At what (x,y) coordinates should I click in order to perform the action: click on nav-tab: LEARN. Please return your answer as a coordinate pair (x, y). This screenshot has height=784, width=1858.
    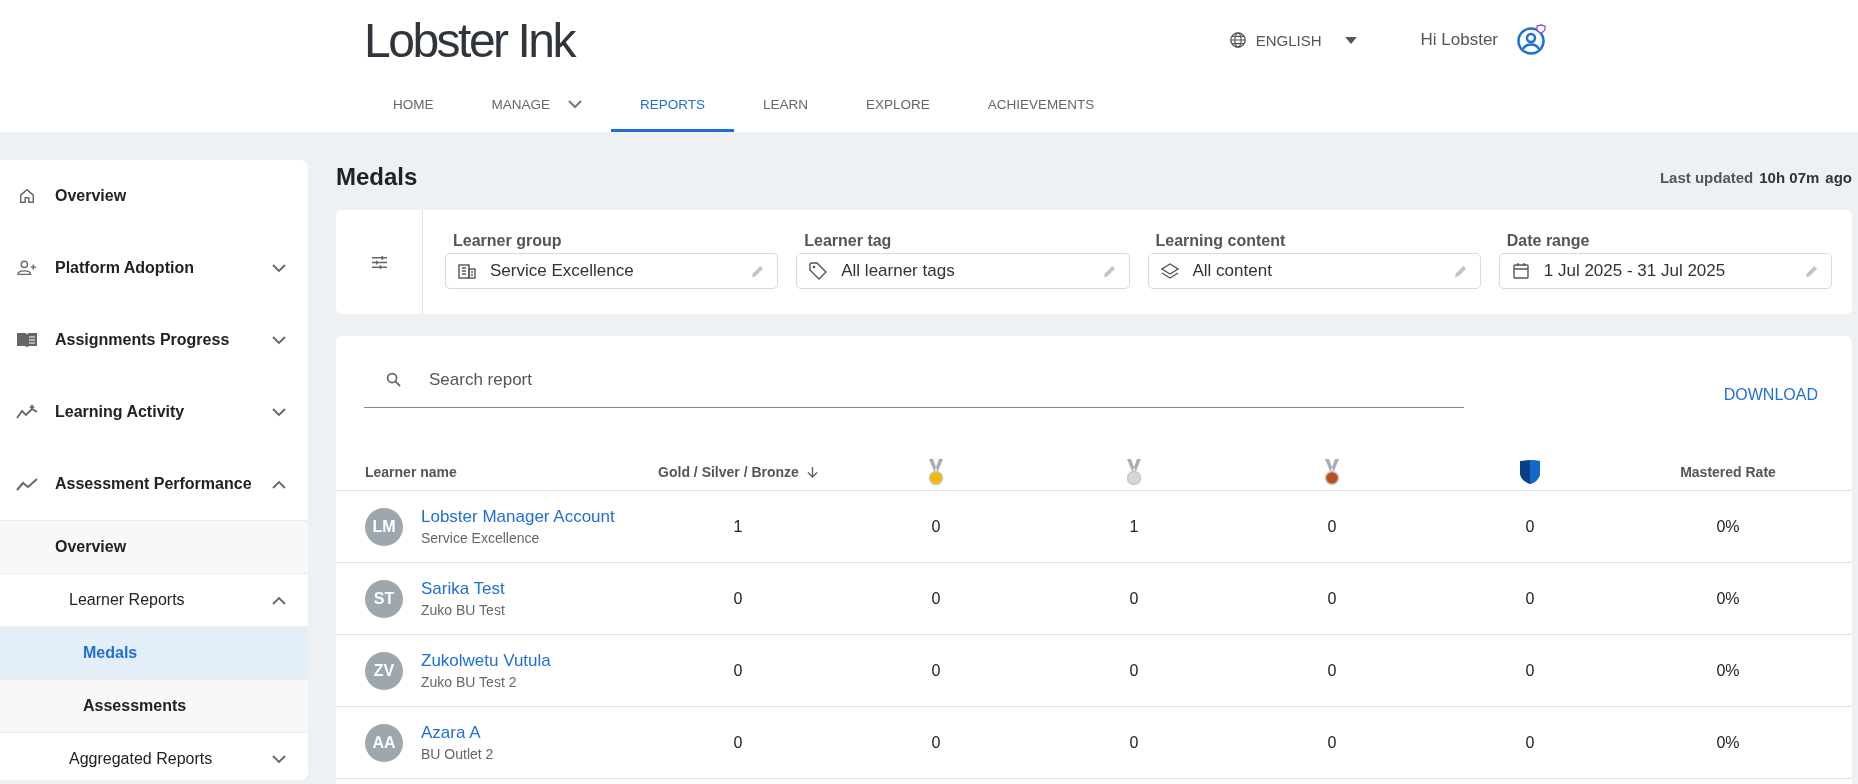
    Looking at the image, I should click on (786, 106).